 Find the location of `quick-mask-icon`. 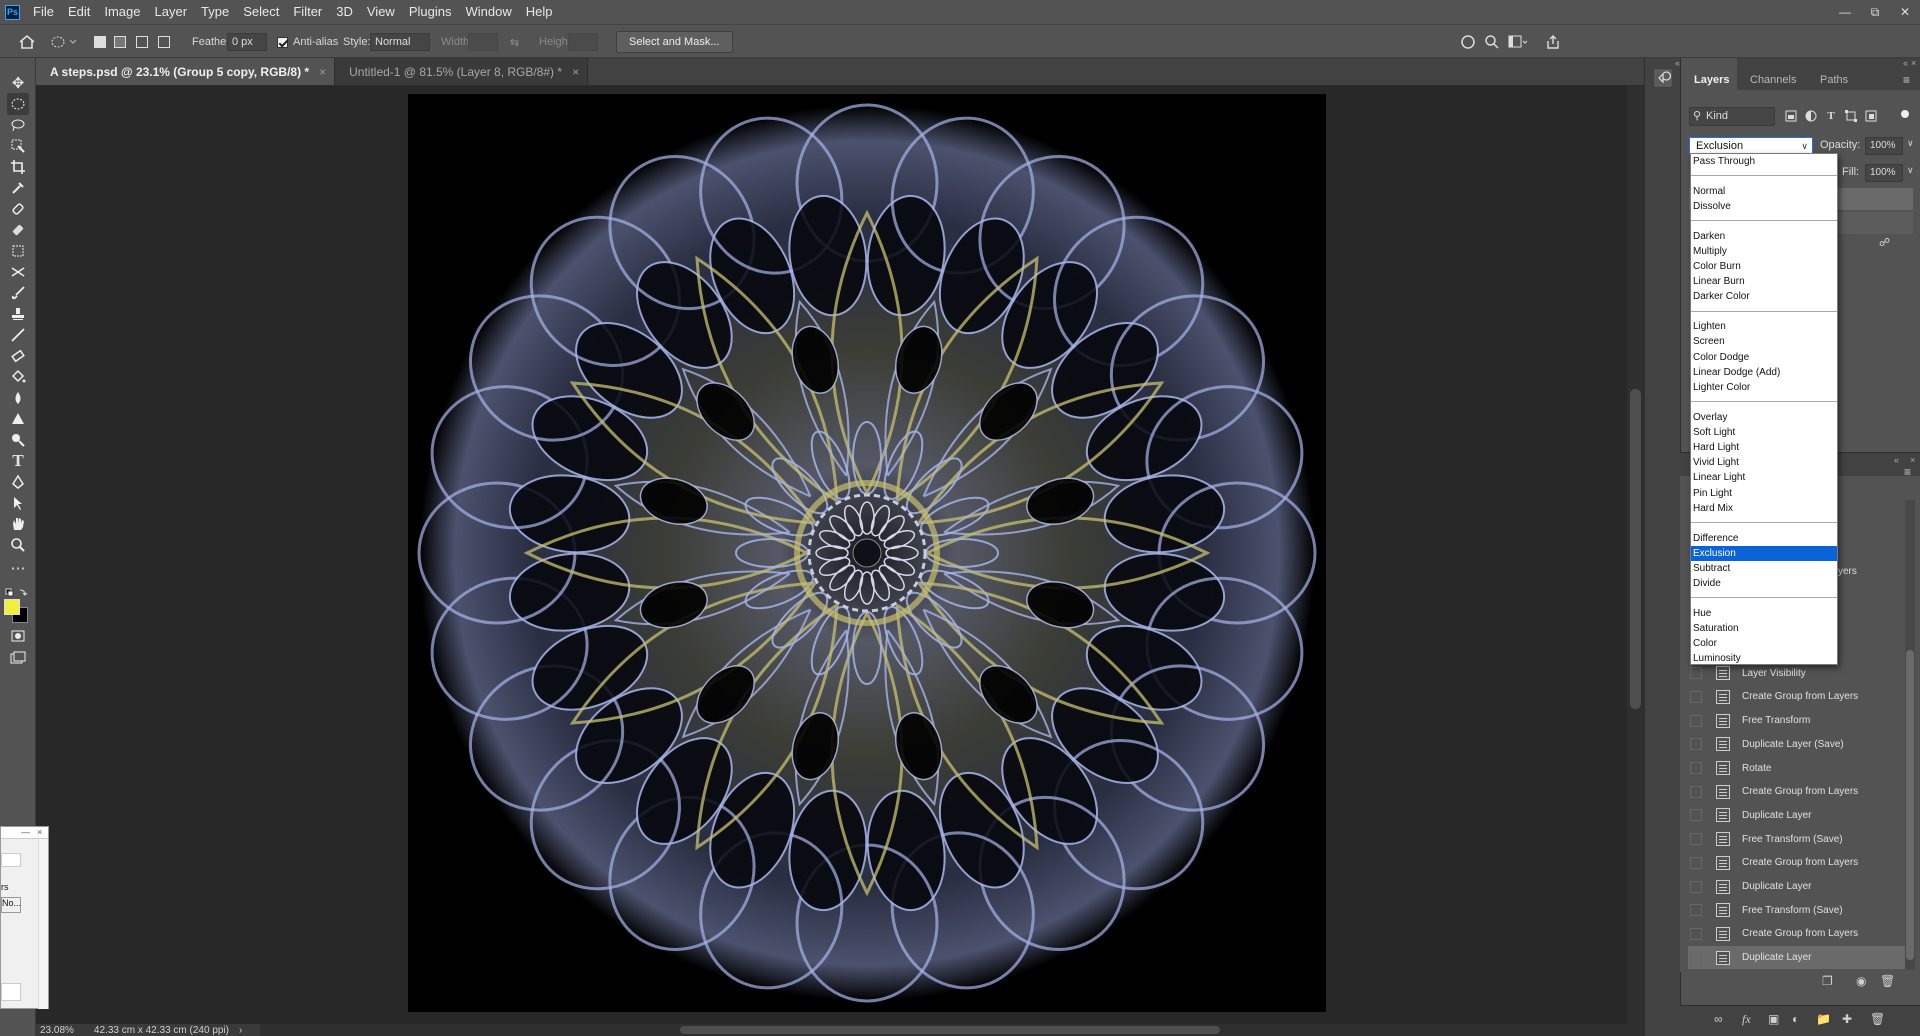

quick-mask-icon is located at coordinates (18, 636).